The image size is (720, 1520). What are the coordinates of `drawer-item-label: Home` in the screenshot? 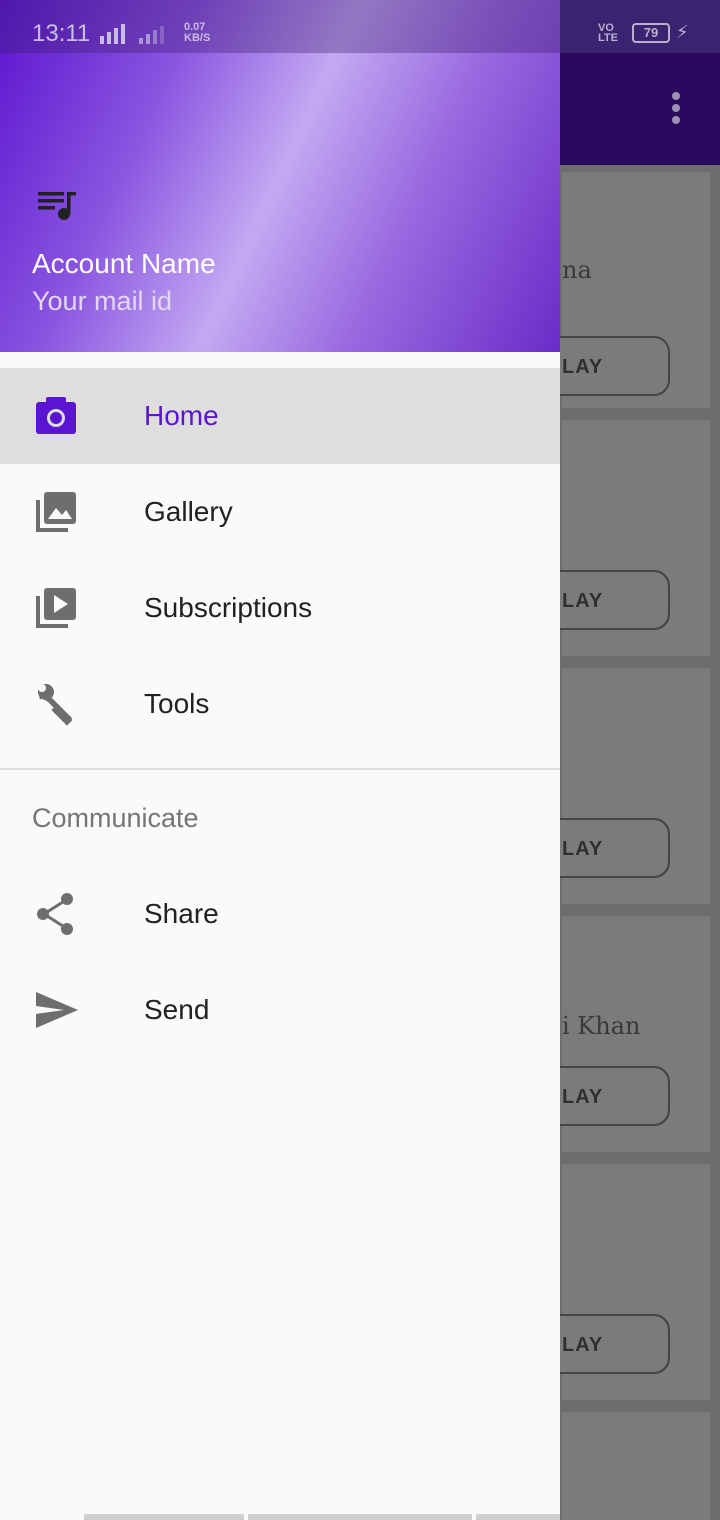 It's located at (181, 415).